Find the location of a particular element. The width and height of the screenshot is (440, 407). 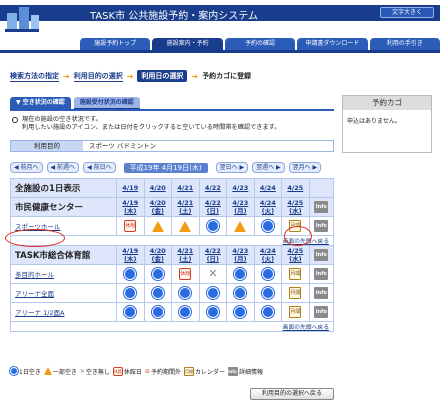

legend-item: 一部空き is located at coordinates (60, 371).